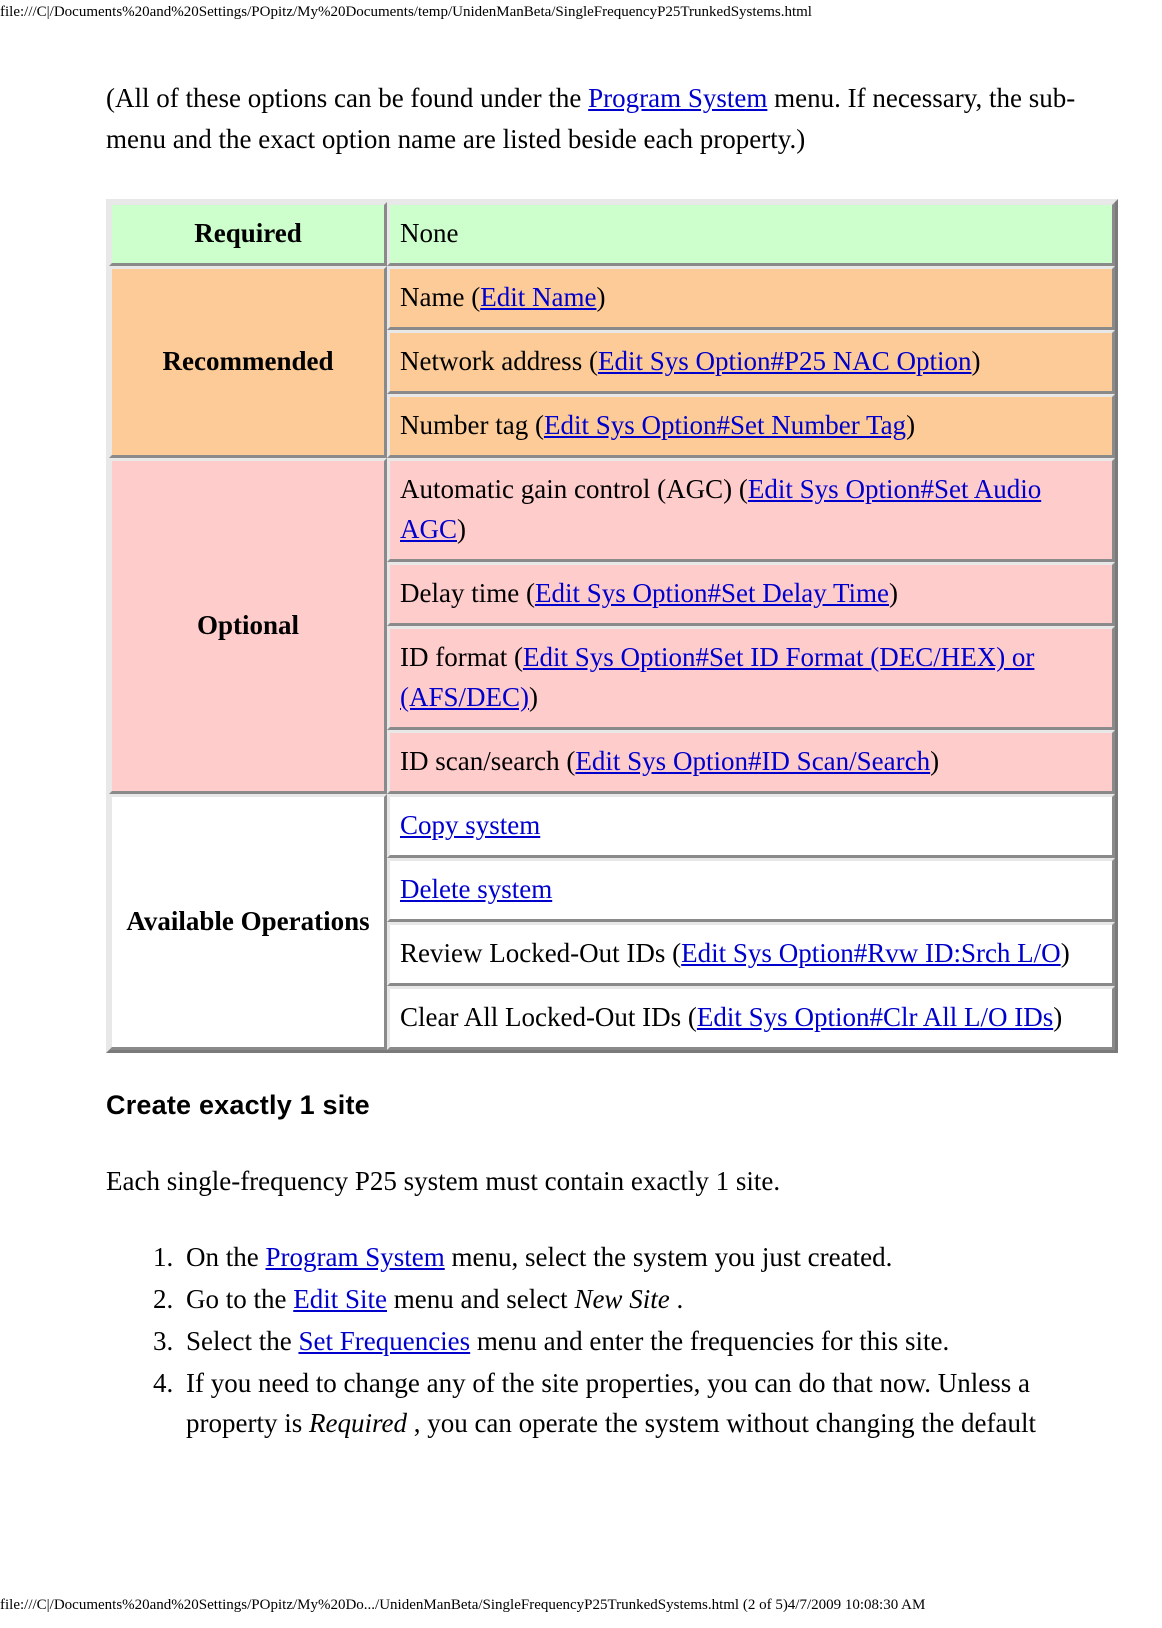 This screenshot has height=1628, width=1162. Describe the element at coordinates (481, 1299) in the screenshot. I see `step-text-mid: menu and select` at that location.